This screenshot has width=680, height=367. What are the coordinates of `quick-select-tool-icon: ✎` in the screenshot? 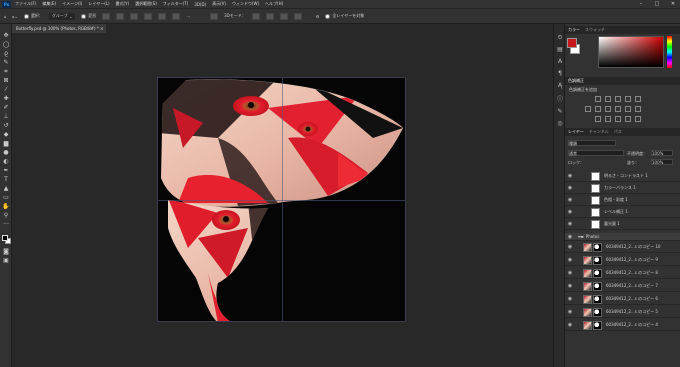 It's located at (6, 63).